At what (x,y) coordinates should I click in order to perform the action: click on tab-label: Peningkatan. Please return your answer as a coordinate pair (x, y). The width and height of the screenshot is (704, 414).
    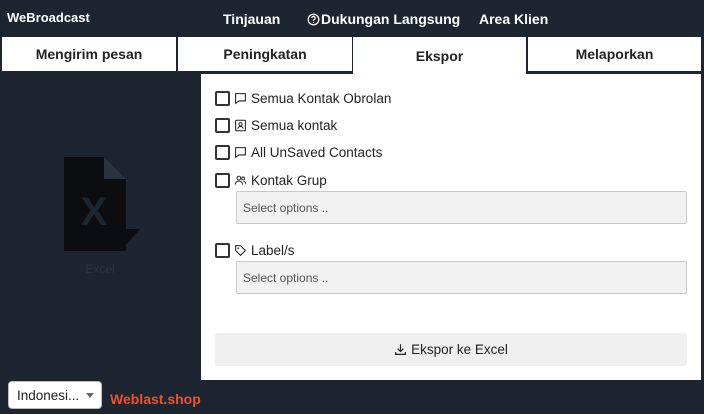
    Looking at the image, I should click on (265, 54).